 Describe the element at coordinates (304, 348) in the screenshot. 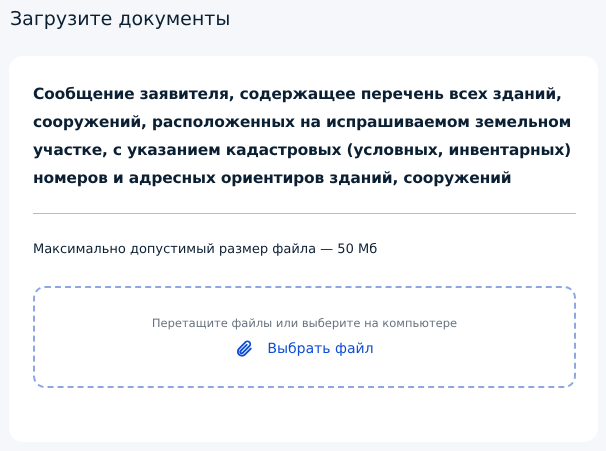

I see `choose-file-link: Выбрать файл` at that location.